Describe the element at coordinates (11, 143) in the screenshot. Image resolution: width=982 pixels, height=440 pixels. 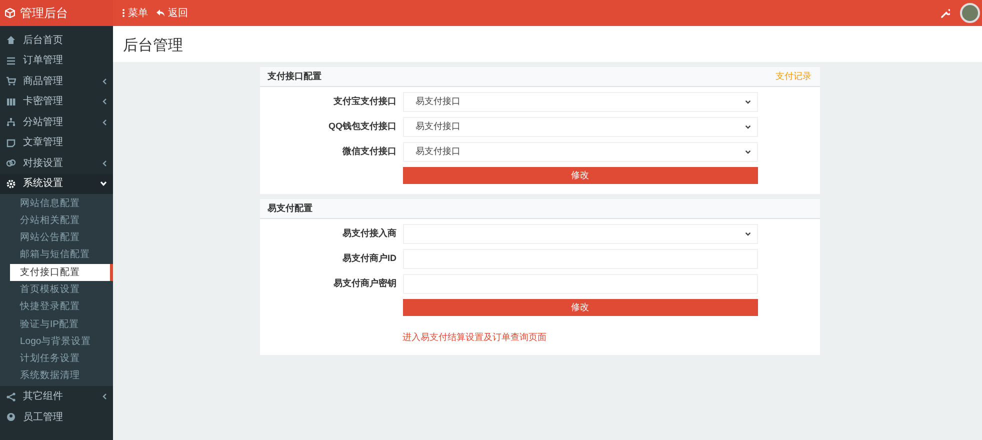
I see `note-icon` at that location.